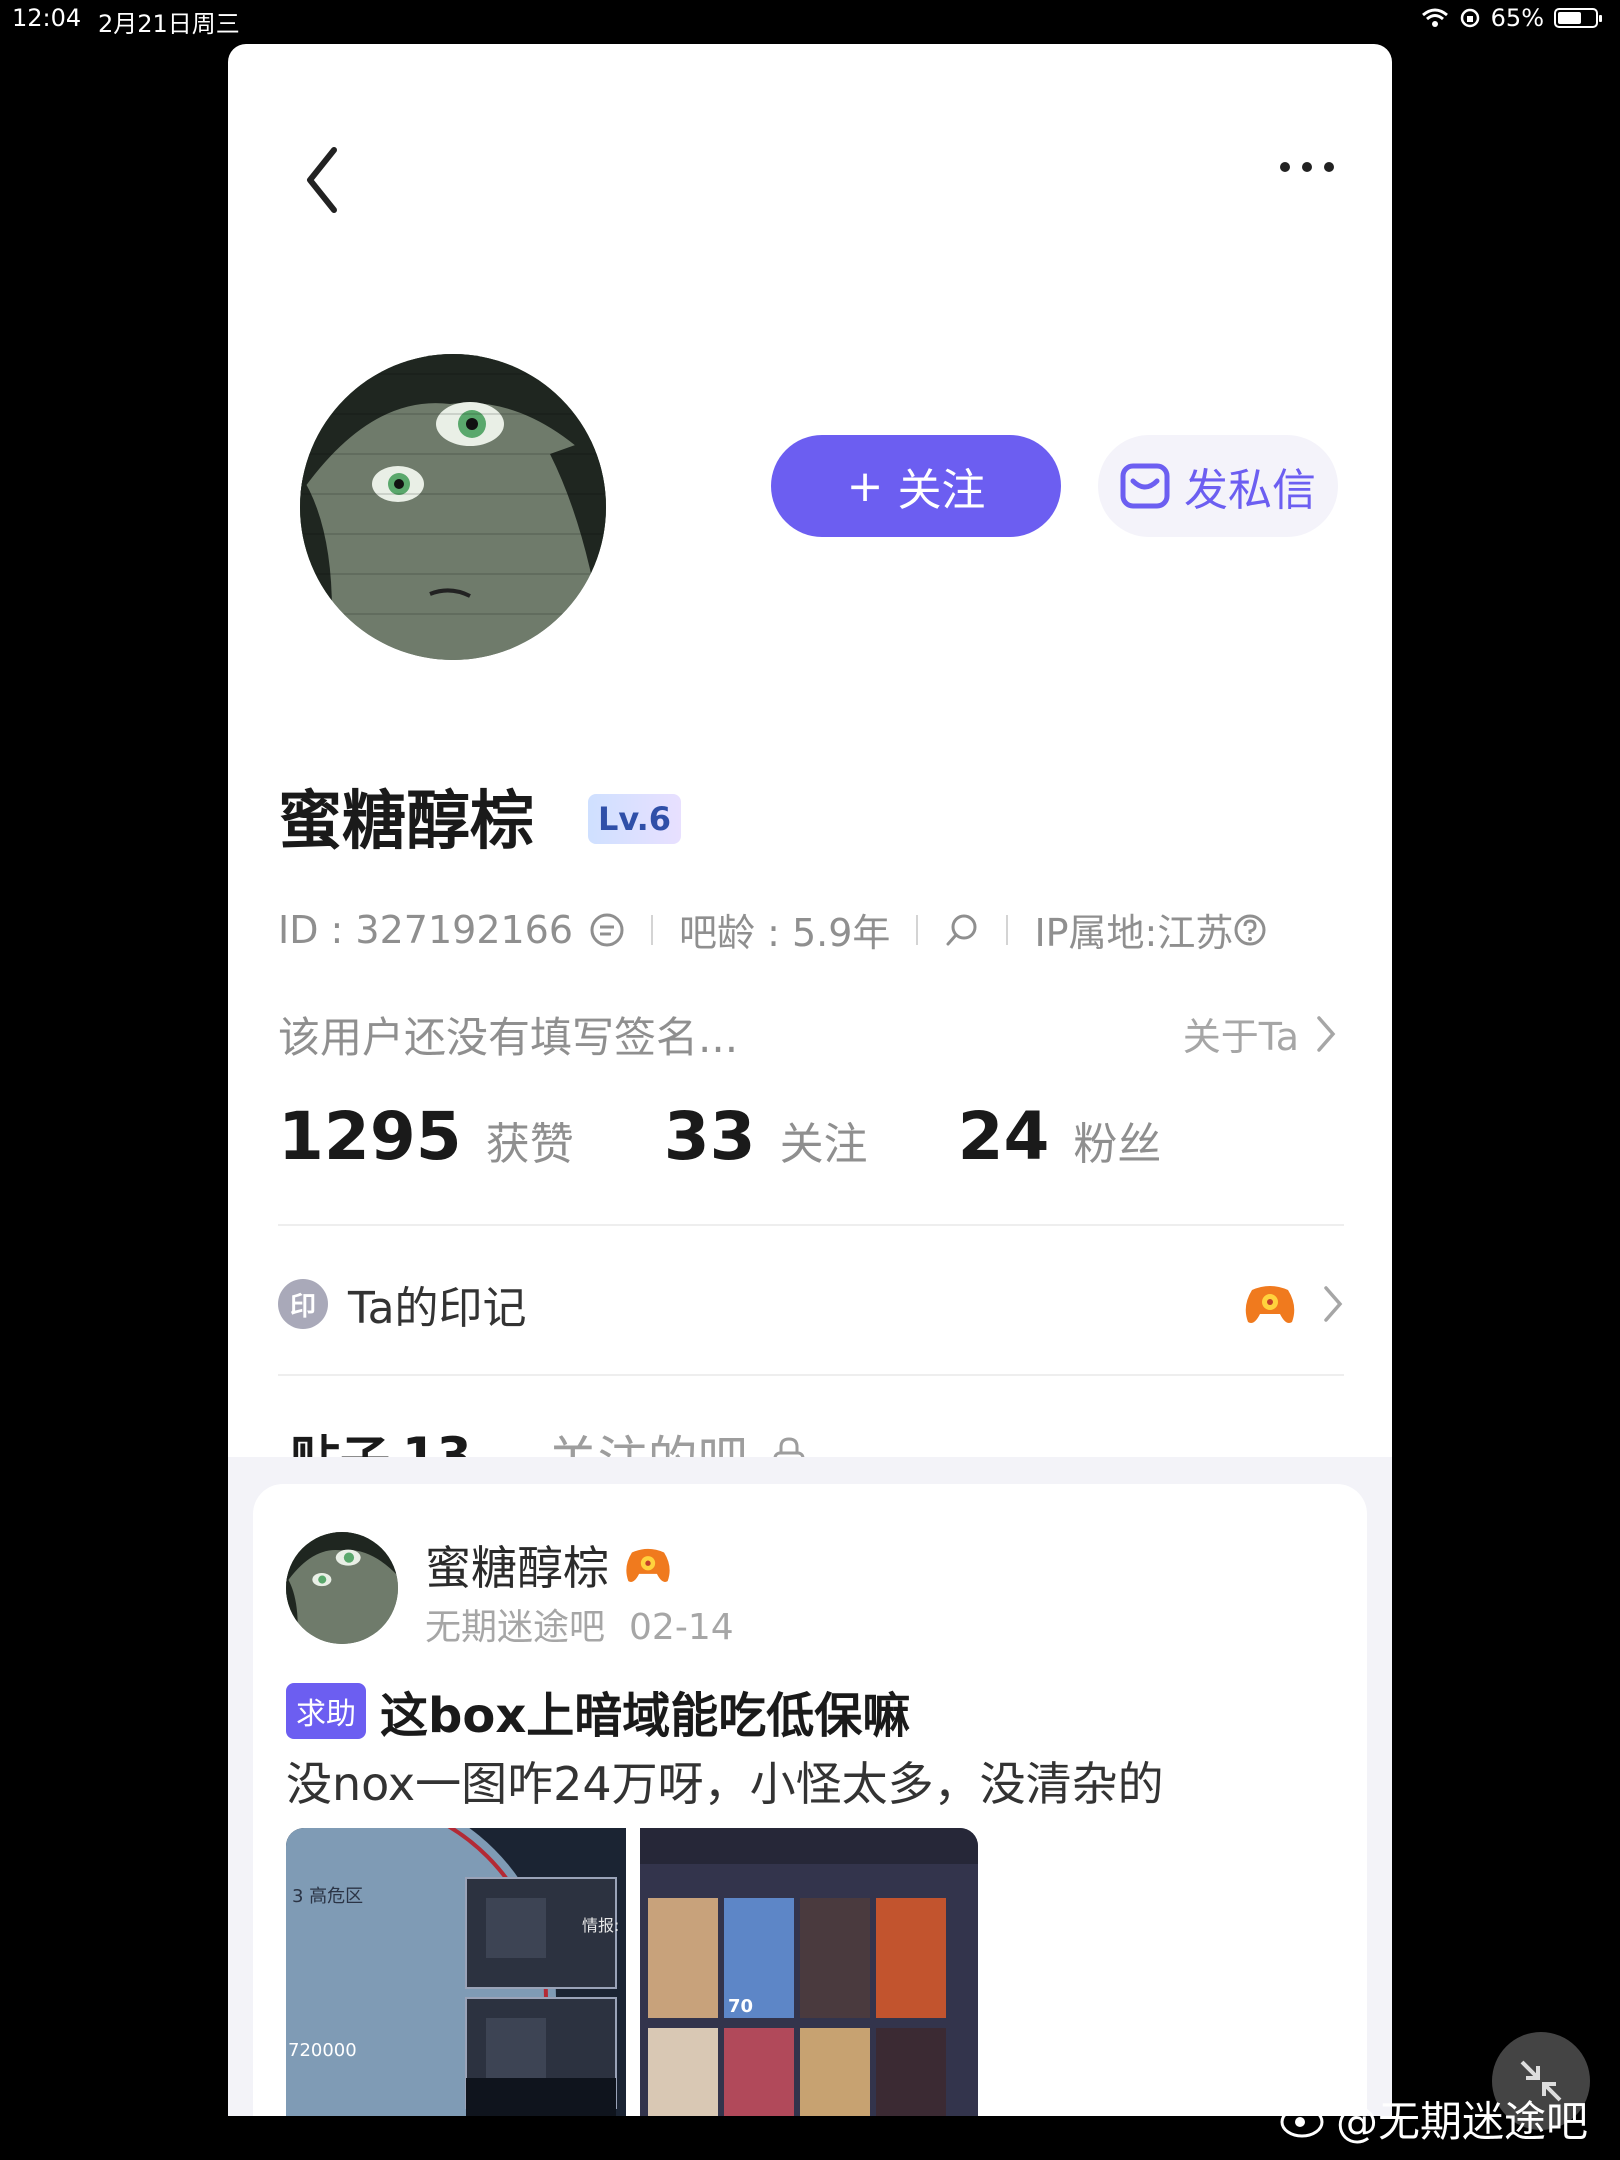  Describe the element at coordinates (370, 1136) in the screenshot. I see `stat-value: 1295` at that location.